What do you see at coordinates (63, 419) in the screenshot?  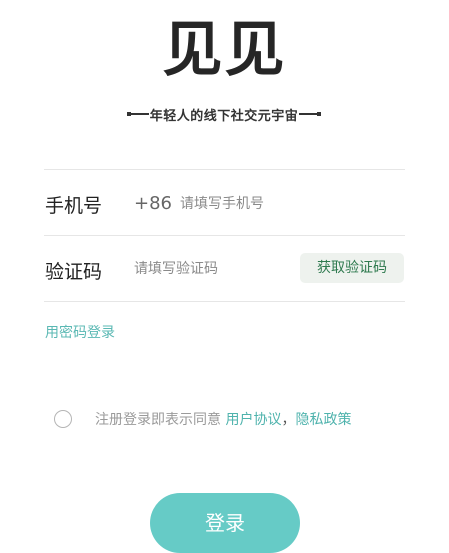 I see `agreement-checkbox` at bounding box center [63, 419].